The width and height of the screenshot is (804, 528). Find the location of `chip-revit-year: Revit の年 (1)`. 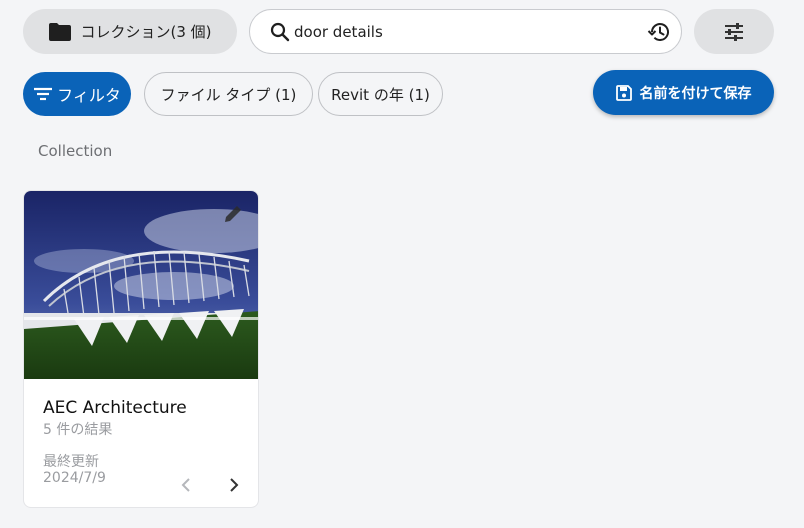

chip-revit-year: Revit の年 (1) is located at coordinates (380, 94).